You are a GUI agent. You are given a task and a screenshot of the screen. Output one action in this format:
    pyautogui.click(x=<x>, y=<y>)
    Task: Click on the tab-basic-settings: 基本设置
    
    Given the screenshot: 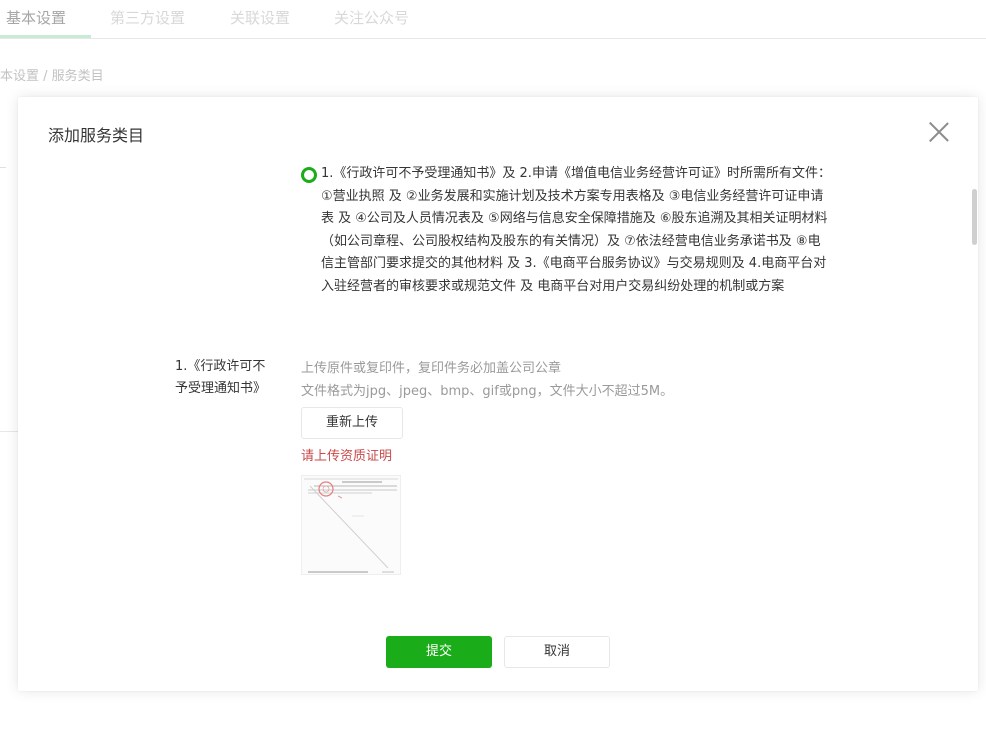 What is the action you would take?
    pyautogui.click(x=36, y=17)
    